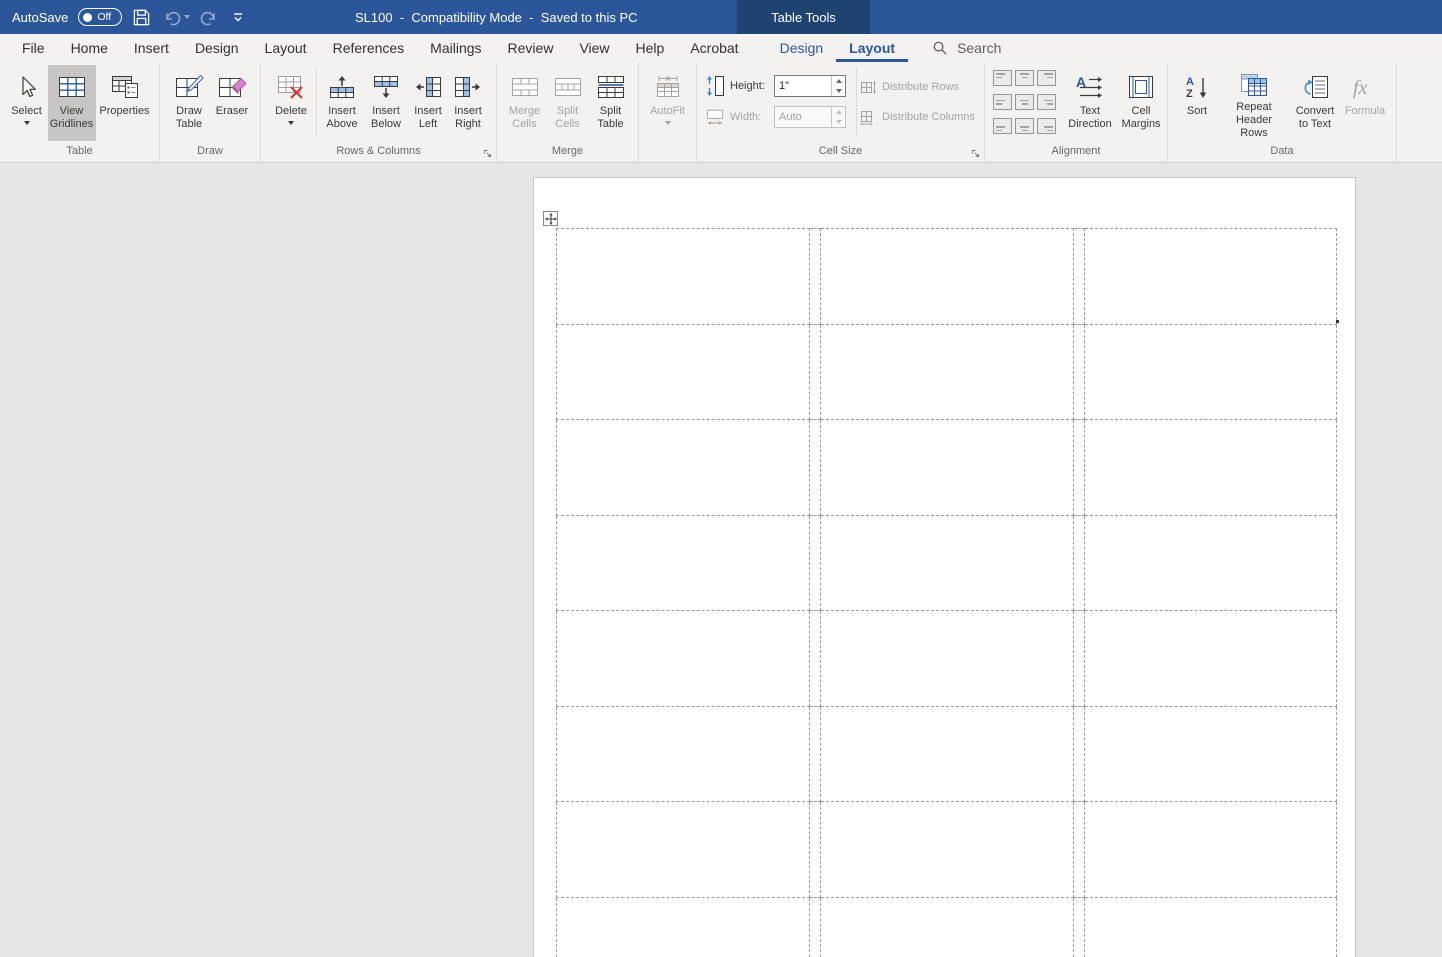 The height and width of the screenshot is (957, 1442). I want to click on align-center-left-button, so click(1002, 102).